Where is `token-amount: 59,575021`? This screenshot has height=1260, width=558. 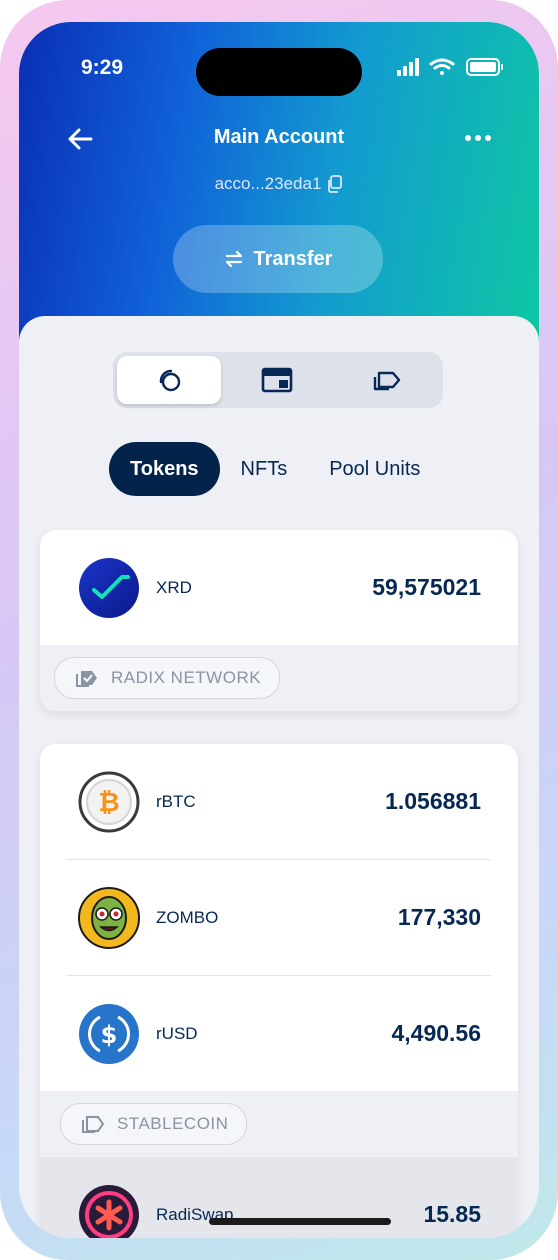
token-amount: 59,575021 is located at coordinates (426, 587).